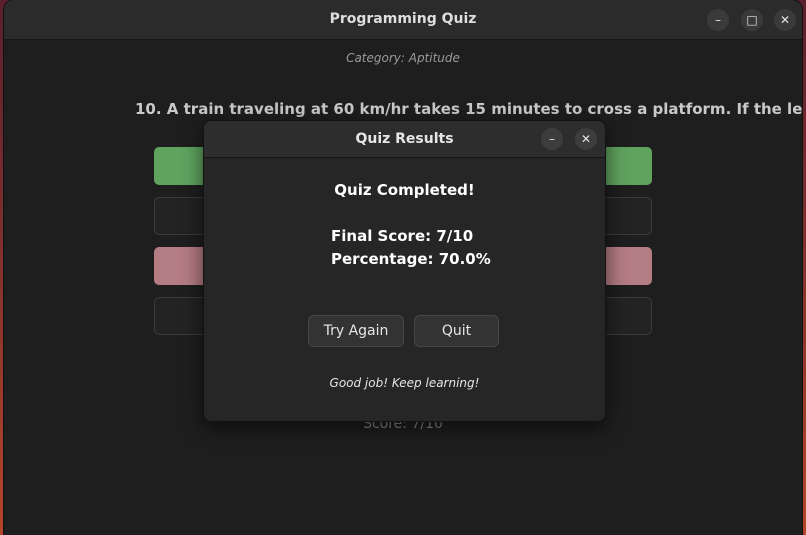 This screenshot has width=806, height=535. I want to click on dialog-close-button: ✕, so click(586, 139).